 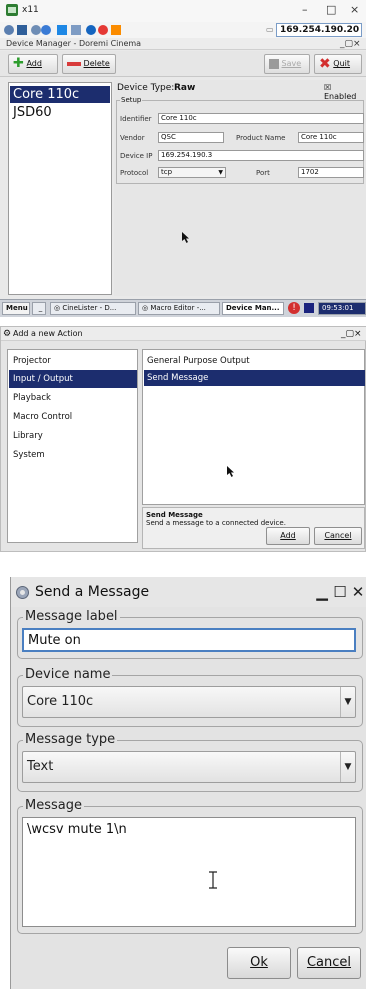 What do you see at coordinates (57, 308) in the screenshot?
I see `cinelister-icon: ◎` at bounding box center [57, 308].